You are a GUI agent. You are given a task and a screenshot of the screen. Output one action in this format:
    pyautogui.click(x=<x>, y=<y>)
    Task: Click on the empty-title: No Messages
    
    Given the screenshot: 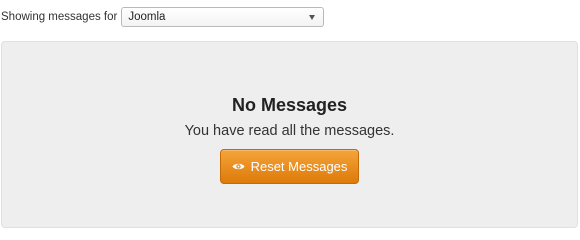 What is the action you would take?
    pyautogui.click(x=289, y=105)
    